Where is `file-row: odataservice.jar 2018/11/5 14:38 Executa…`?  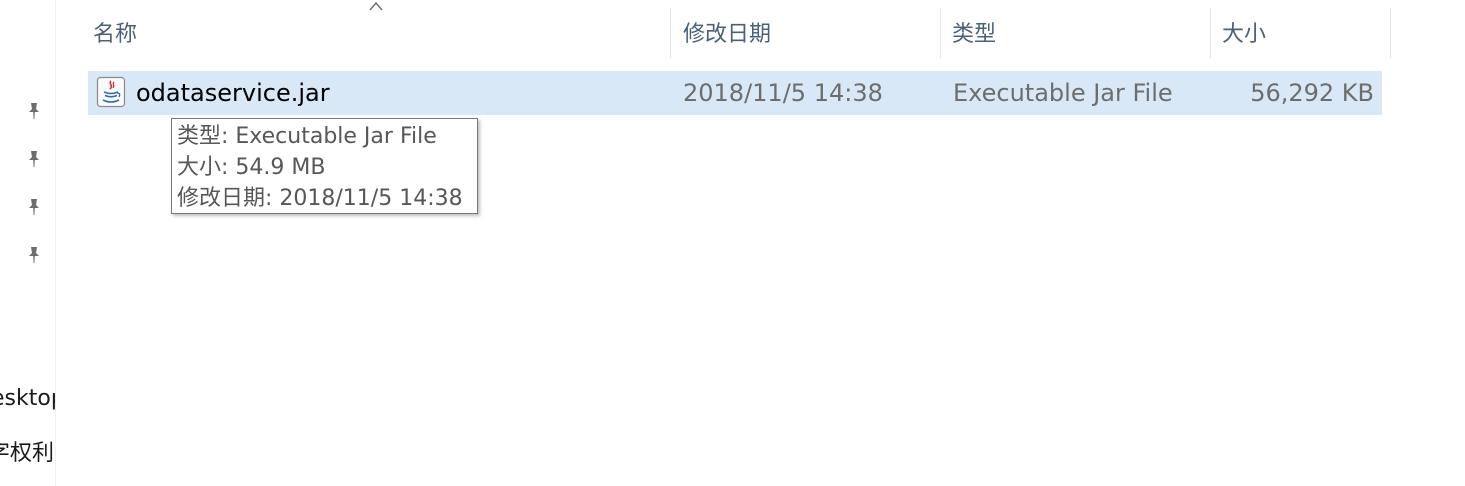
file-row: odataservice.jar 2018/11/5 14:38 Executa… is located at coordinates (735, 93).